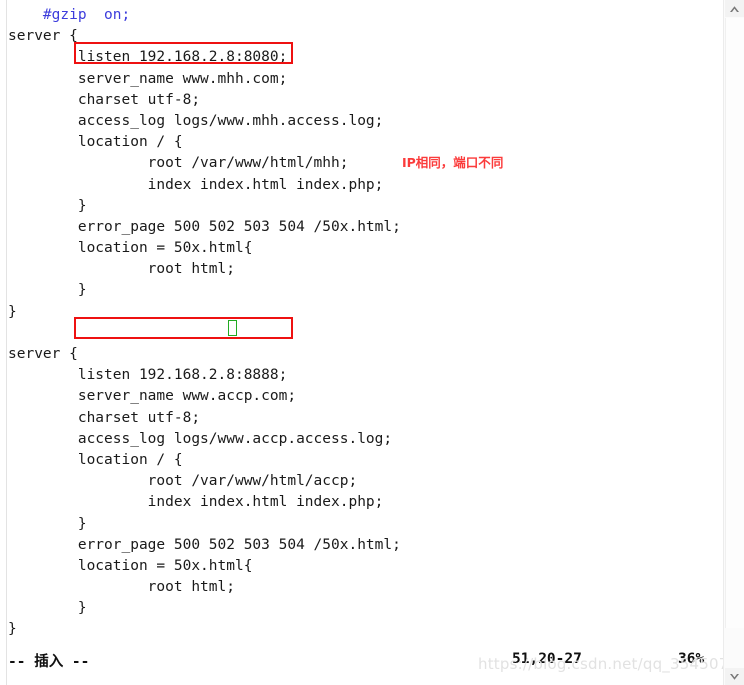 Image resolution: width=744 pixels, height=685 pixels. Describe the element at coordinates (152, 396) in the screenshot. I see `code-text: server_name www.accp.com;` at that location.